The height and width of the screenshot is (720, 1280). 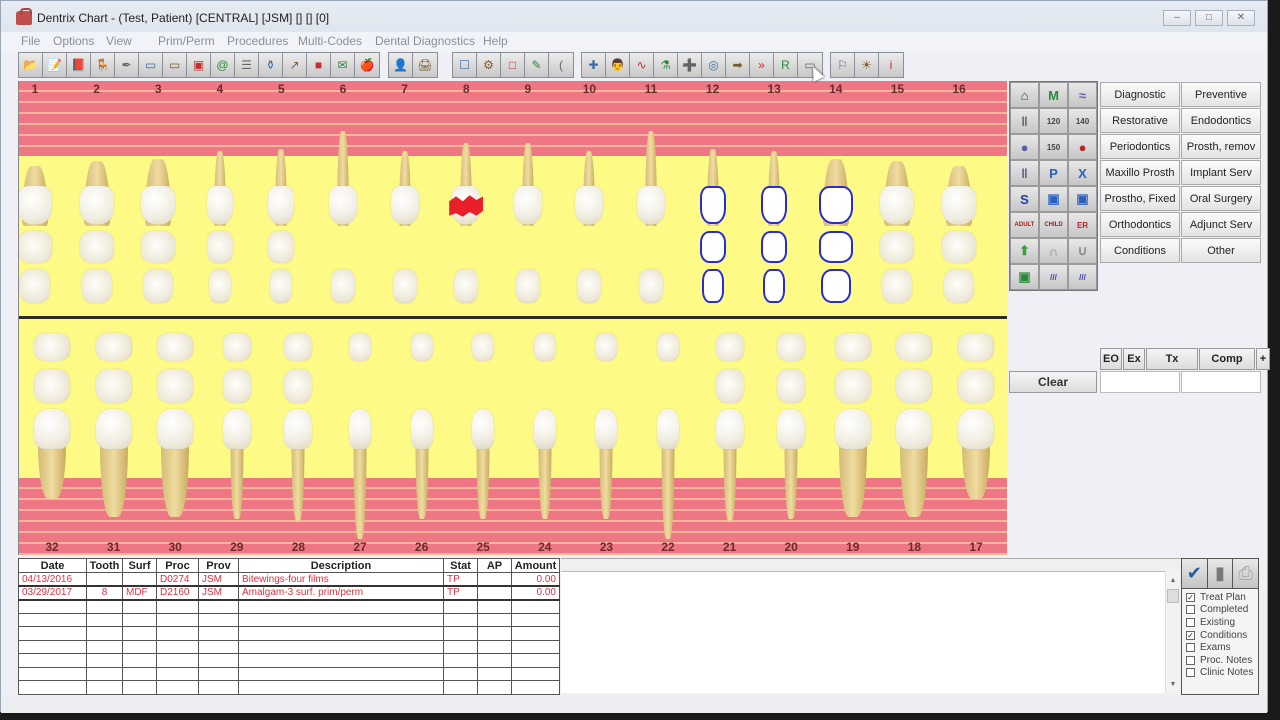 What do you see at coordinates (1082, 199) in the screenshot?
I see `film-b-button: ▣` at bounding box center [1082, 199].